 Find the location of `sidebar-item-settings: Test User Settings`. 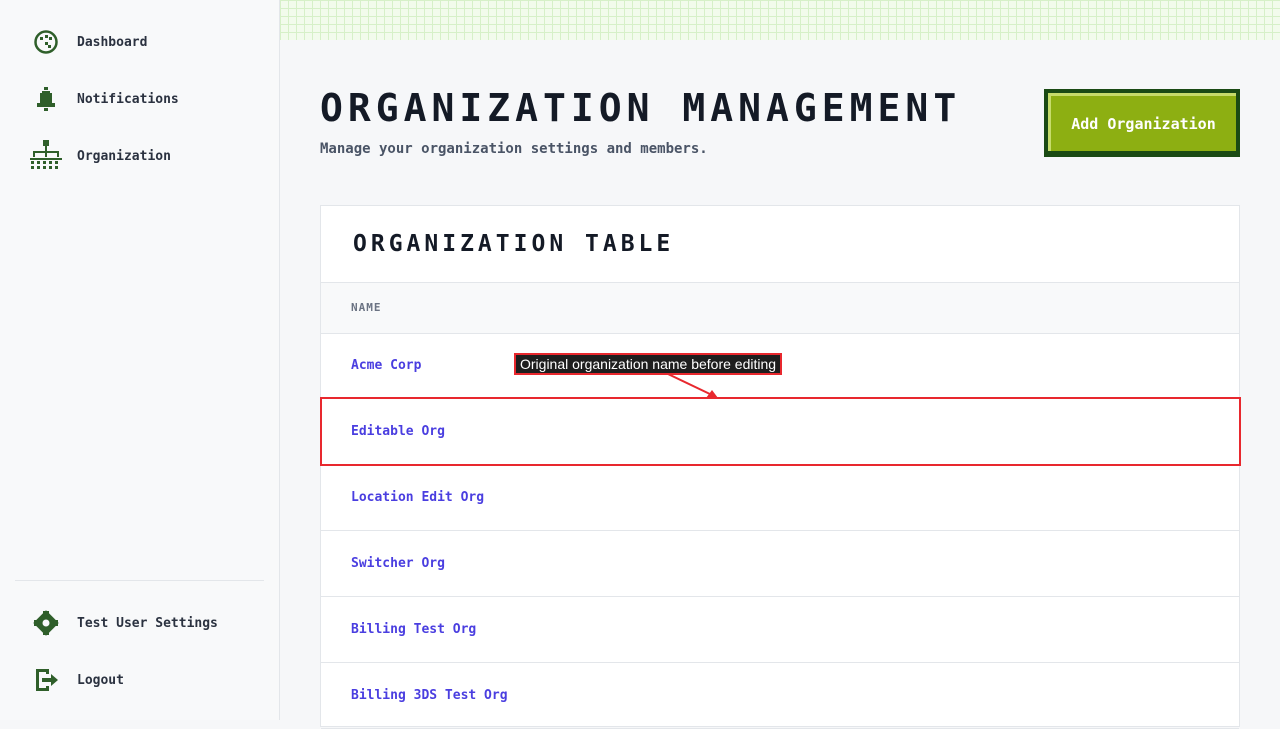

sidebar-item-settings: Test User Settings is located at coordinates (123, 623).